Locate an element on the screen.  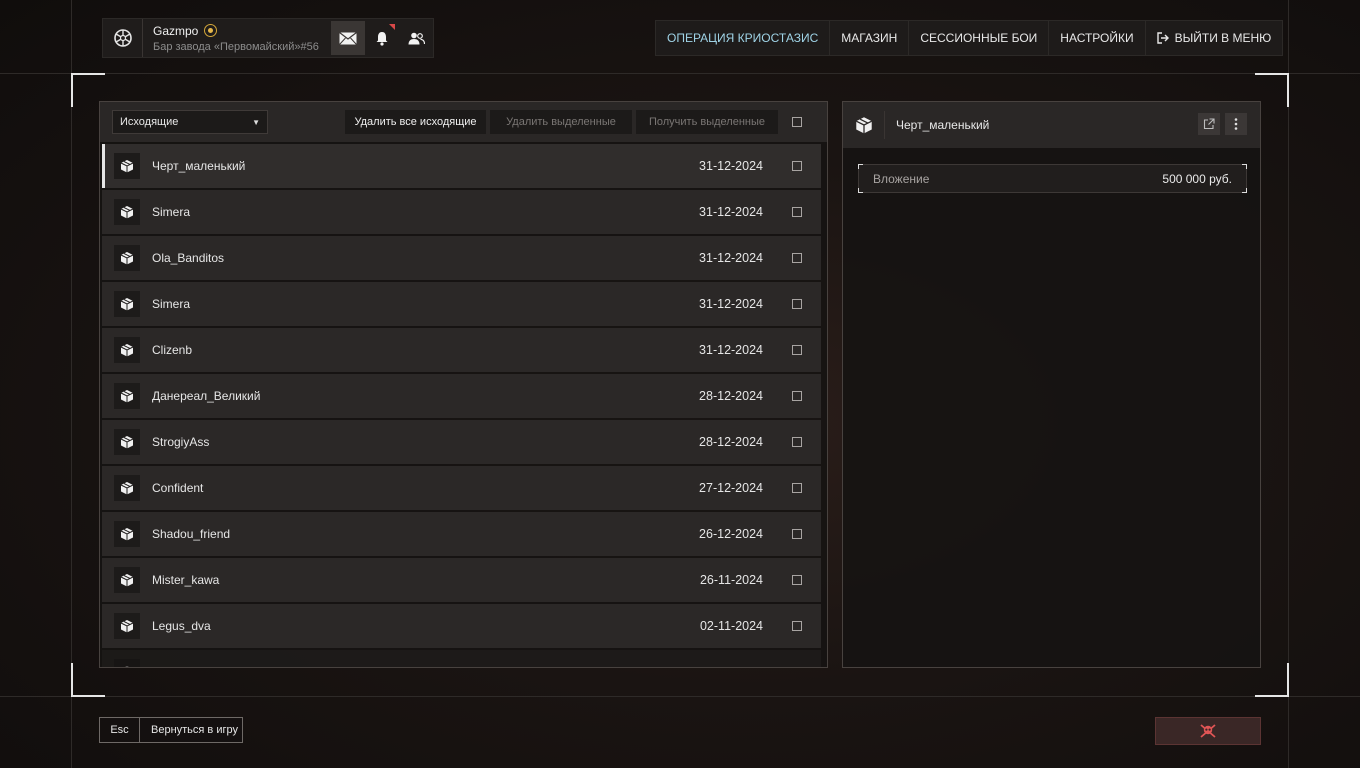
delete-selected-button: Удалить выделенные is located at coordinates (561, 122).